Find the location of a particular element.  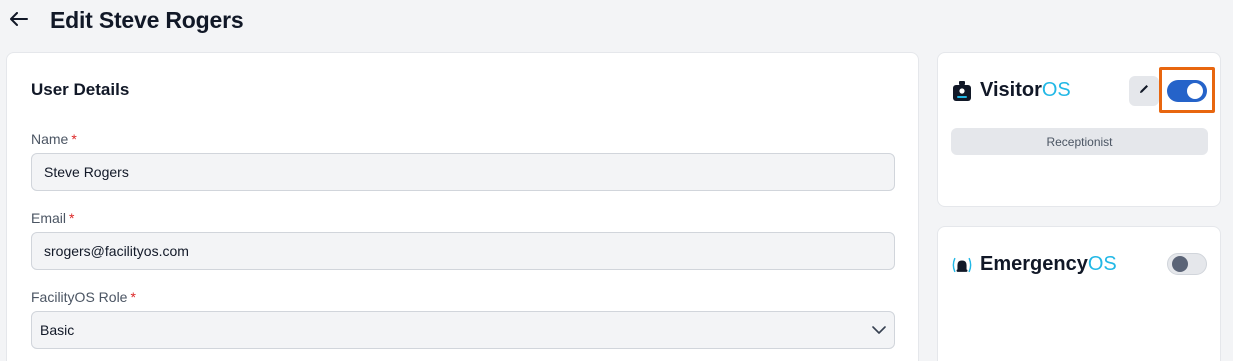

visitoros-title: VisitorOS is located at coordinates (1011, 90).